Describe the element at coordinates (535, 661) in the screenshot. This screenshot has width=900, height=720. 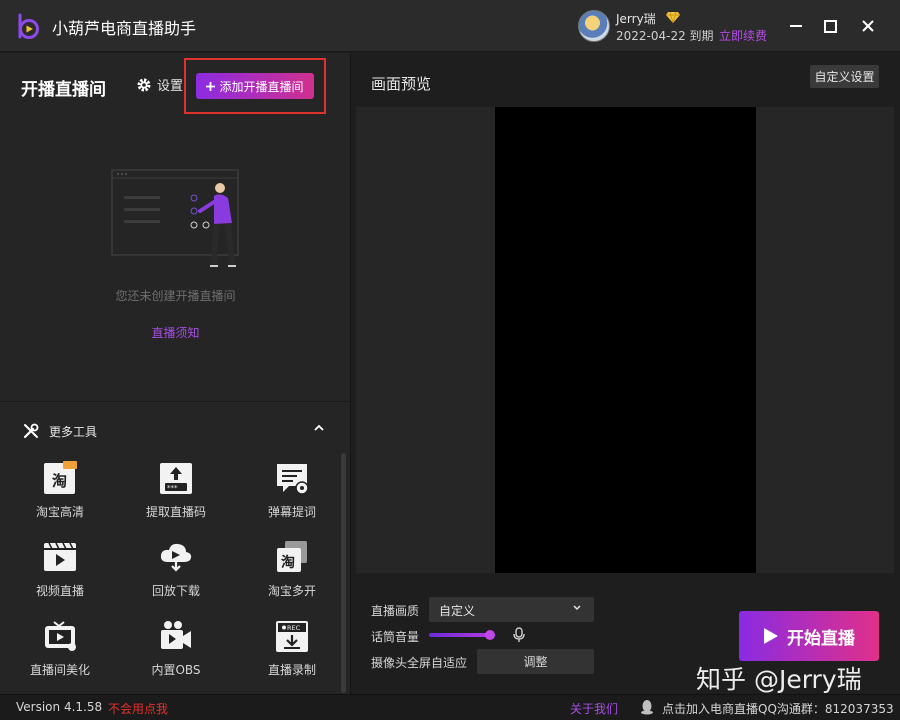
I see `adjust-button: 调整` at that location.